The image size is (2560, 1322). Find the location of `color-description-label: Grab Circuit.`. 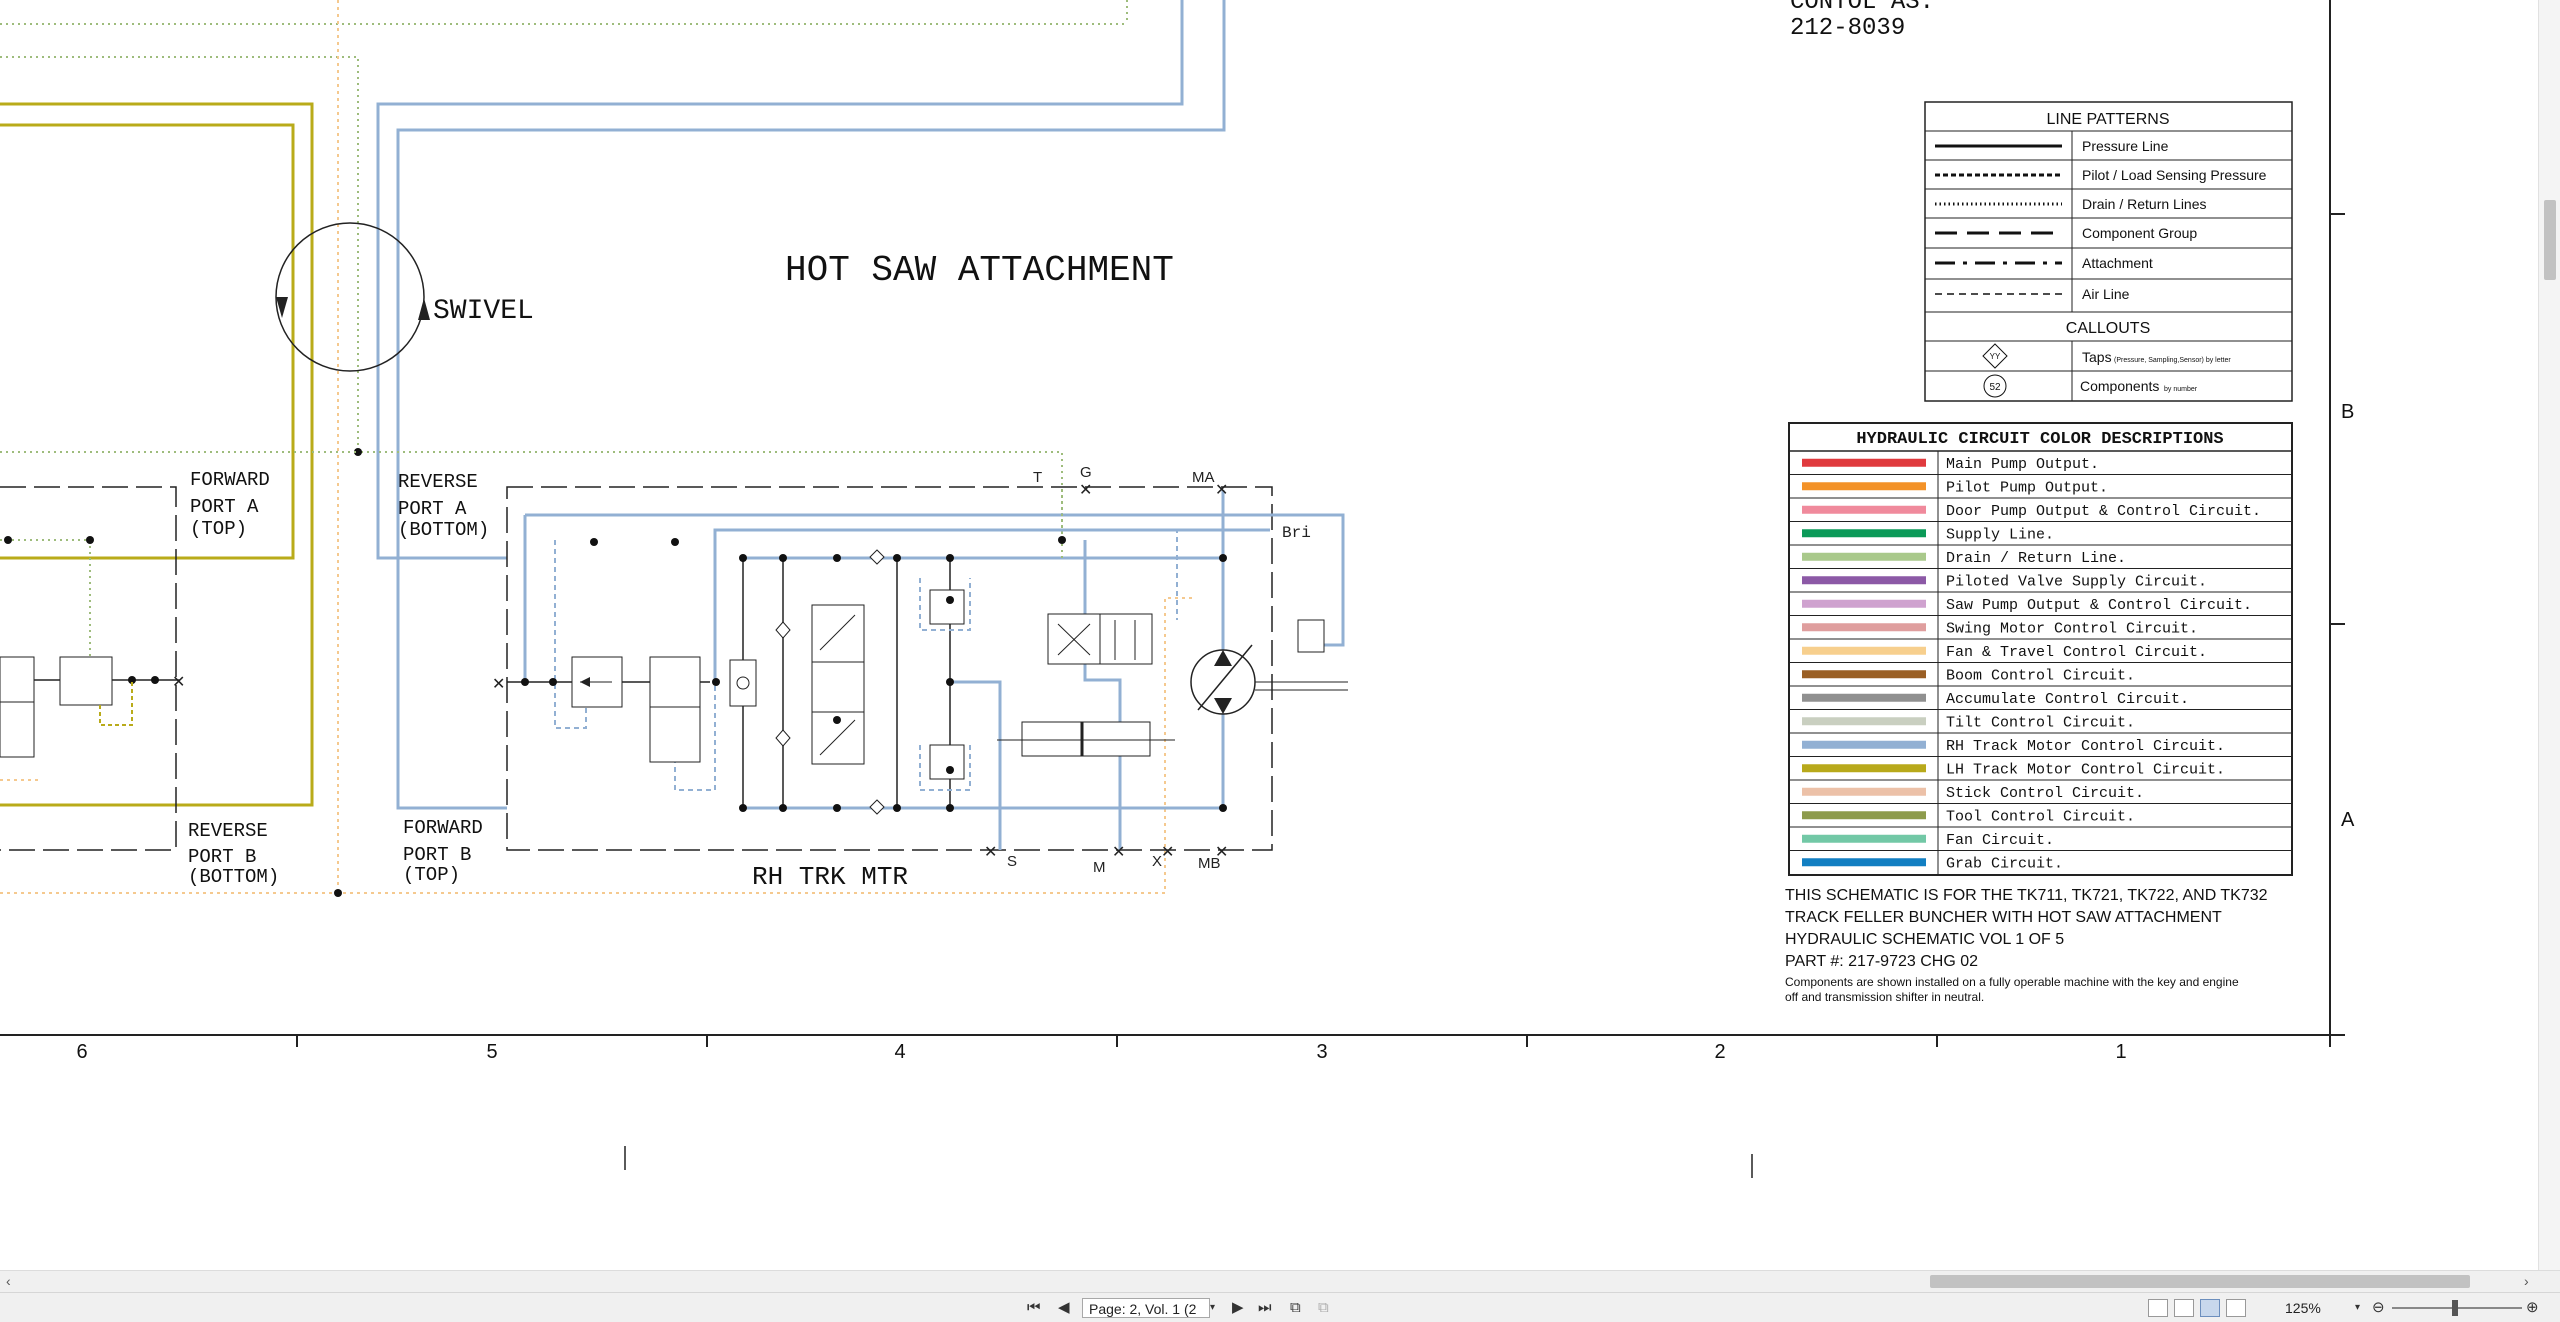

color-description-label: Grab Circuit. is located at coordinates (2004, 863).